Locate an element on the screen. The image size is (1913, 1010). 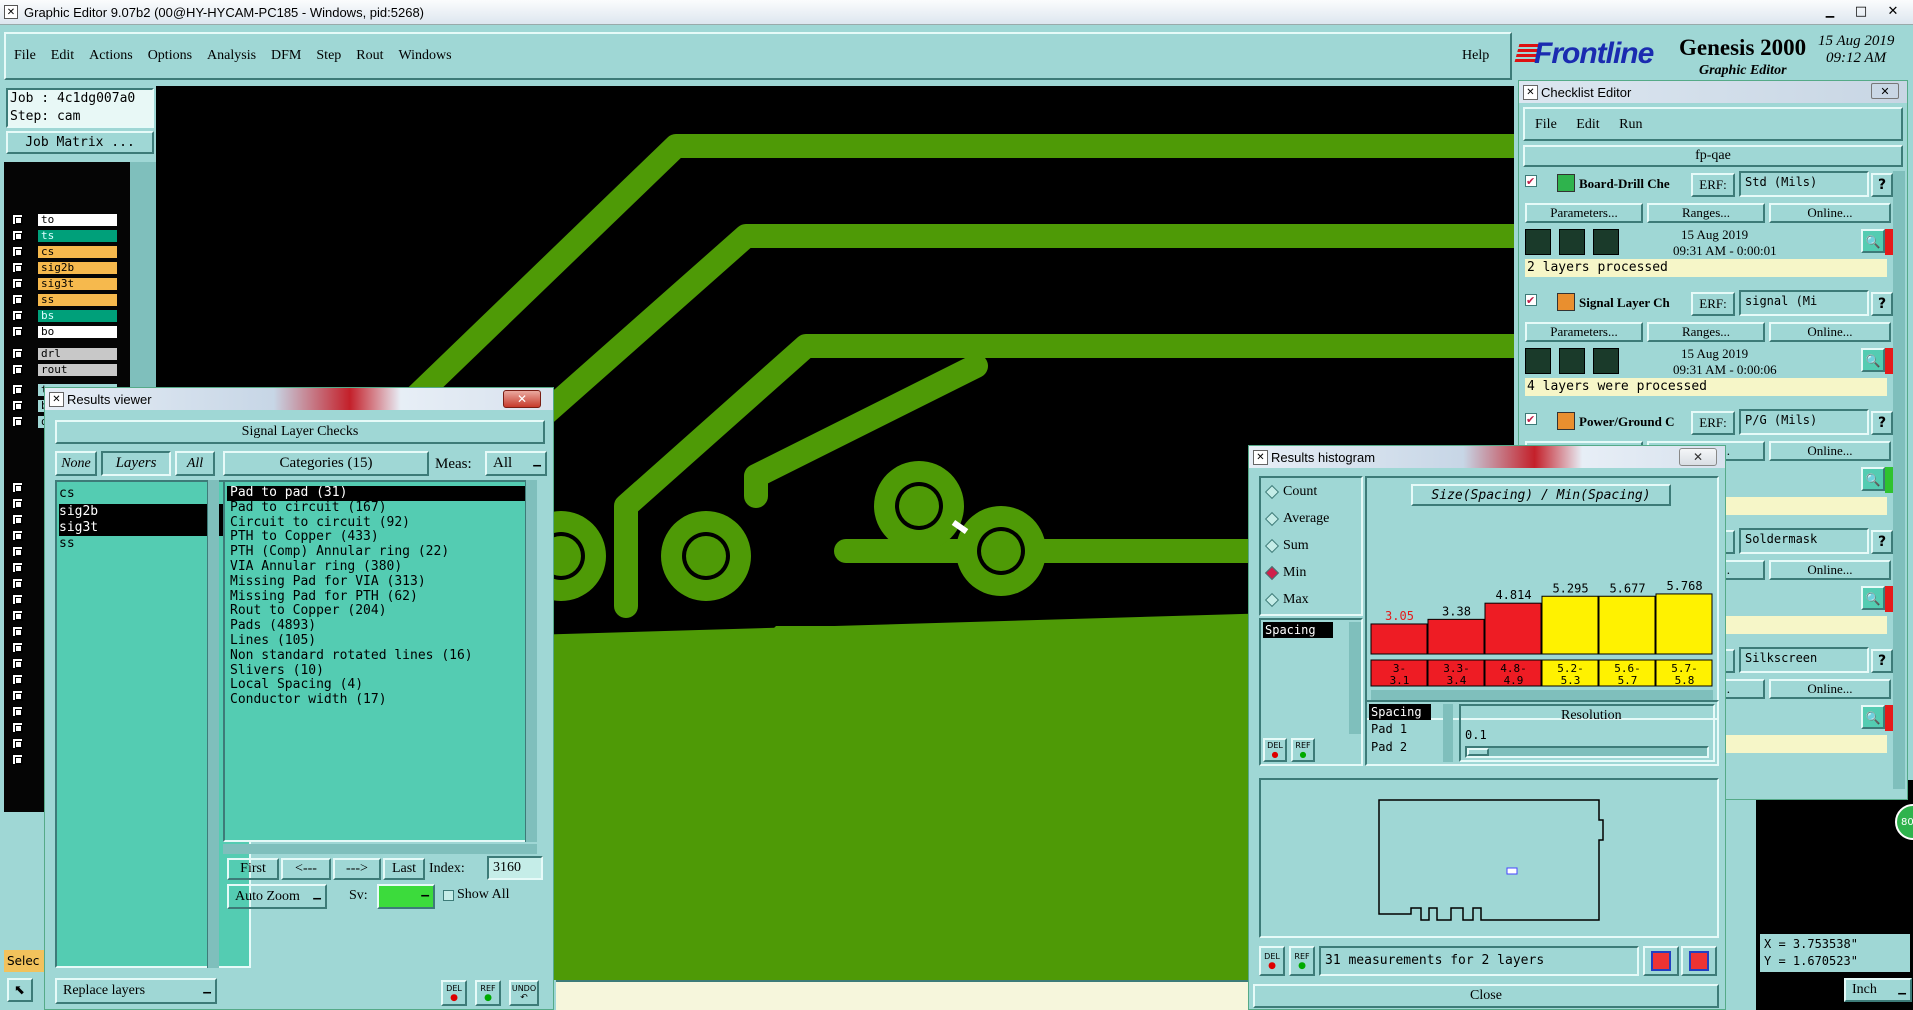
categories-hscrollbar is located at coordinates (380, 849).